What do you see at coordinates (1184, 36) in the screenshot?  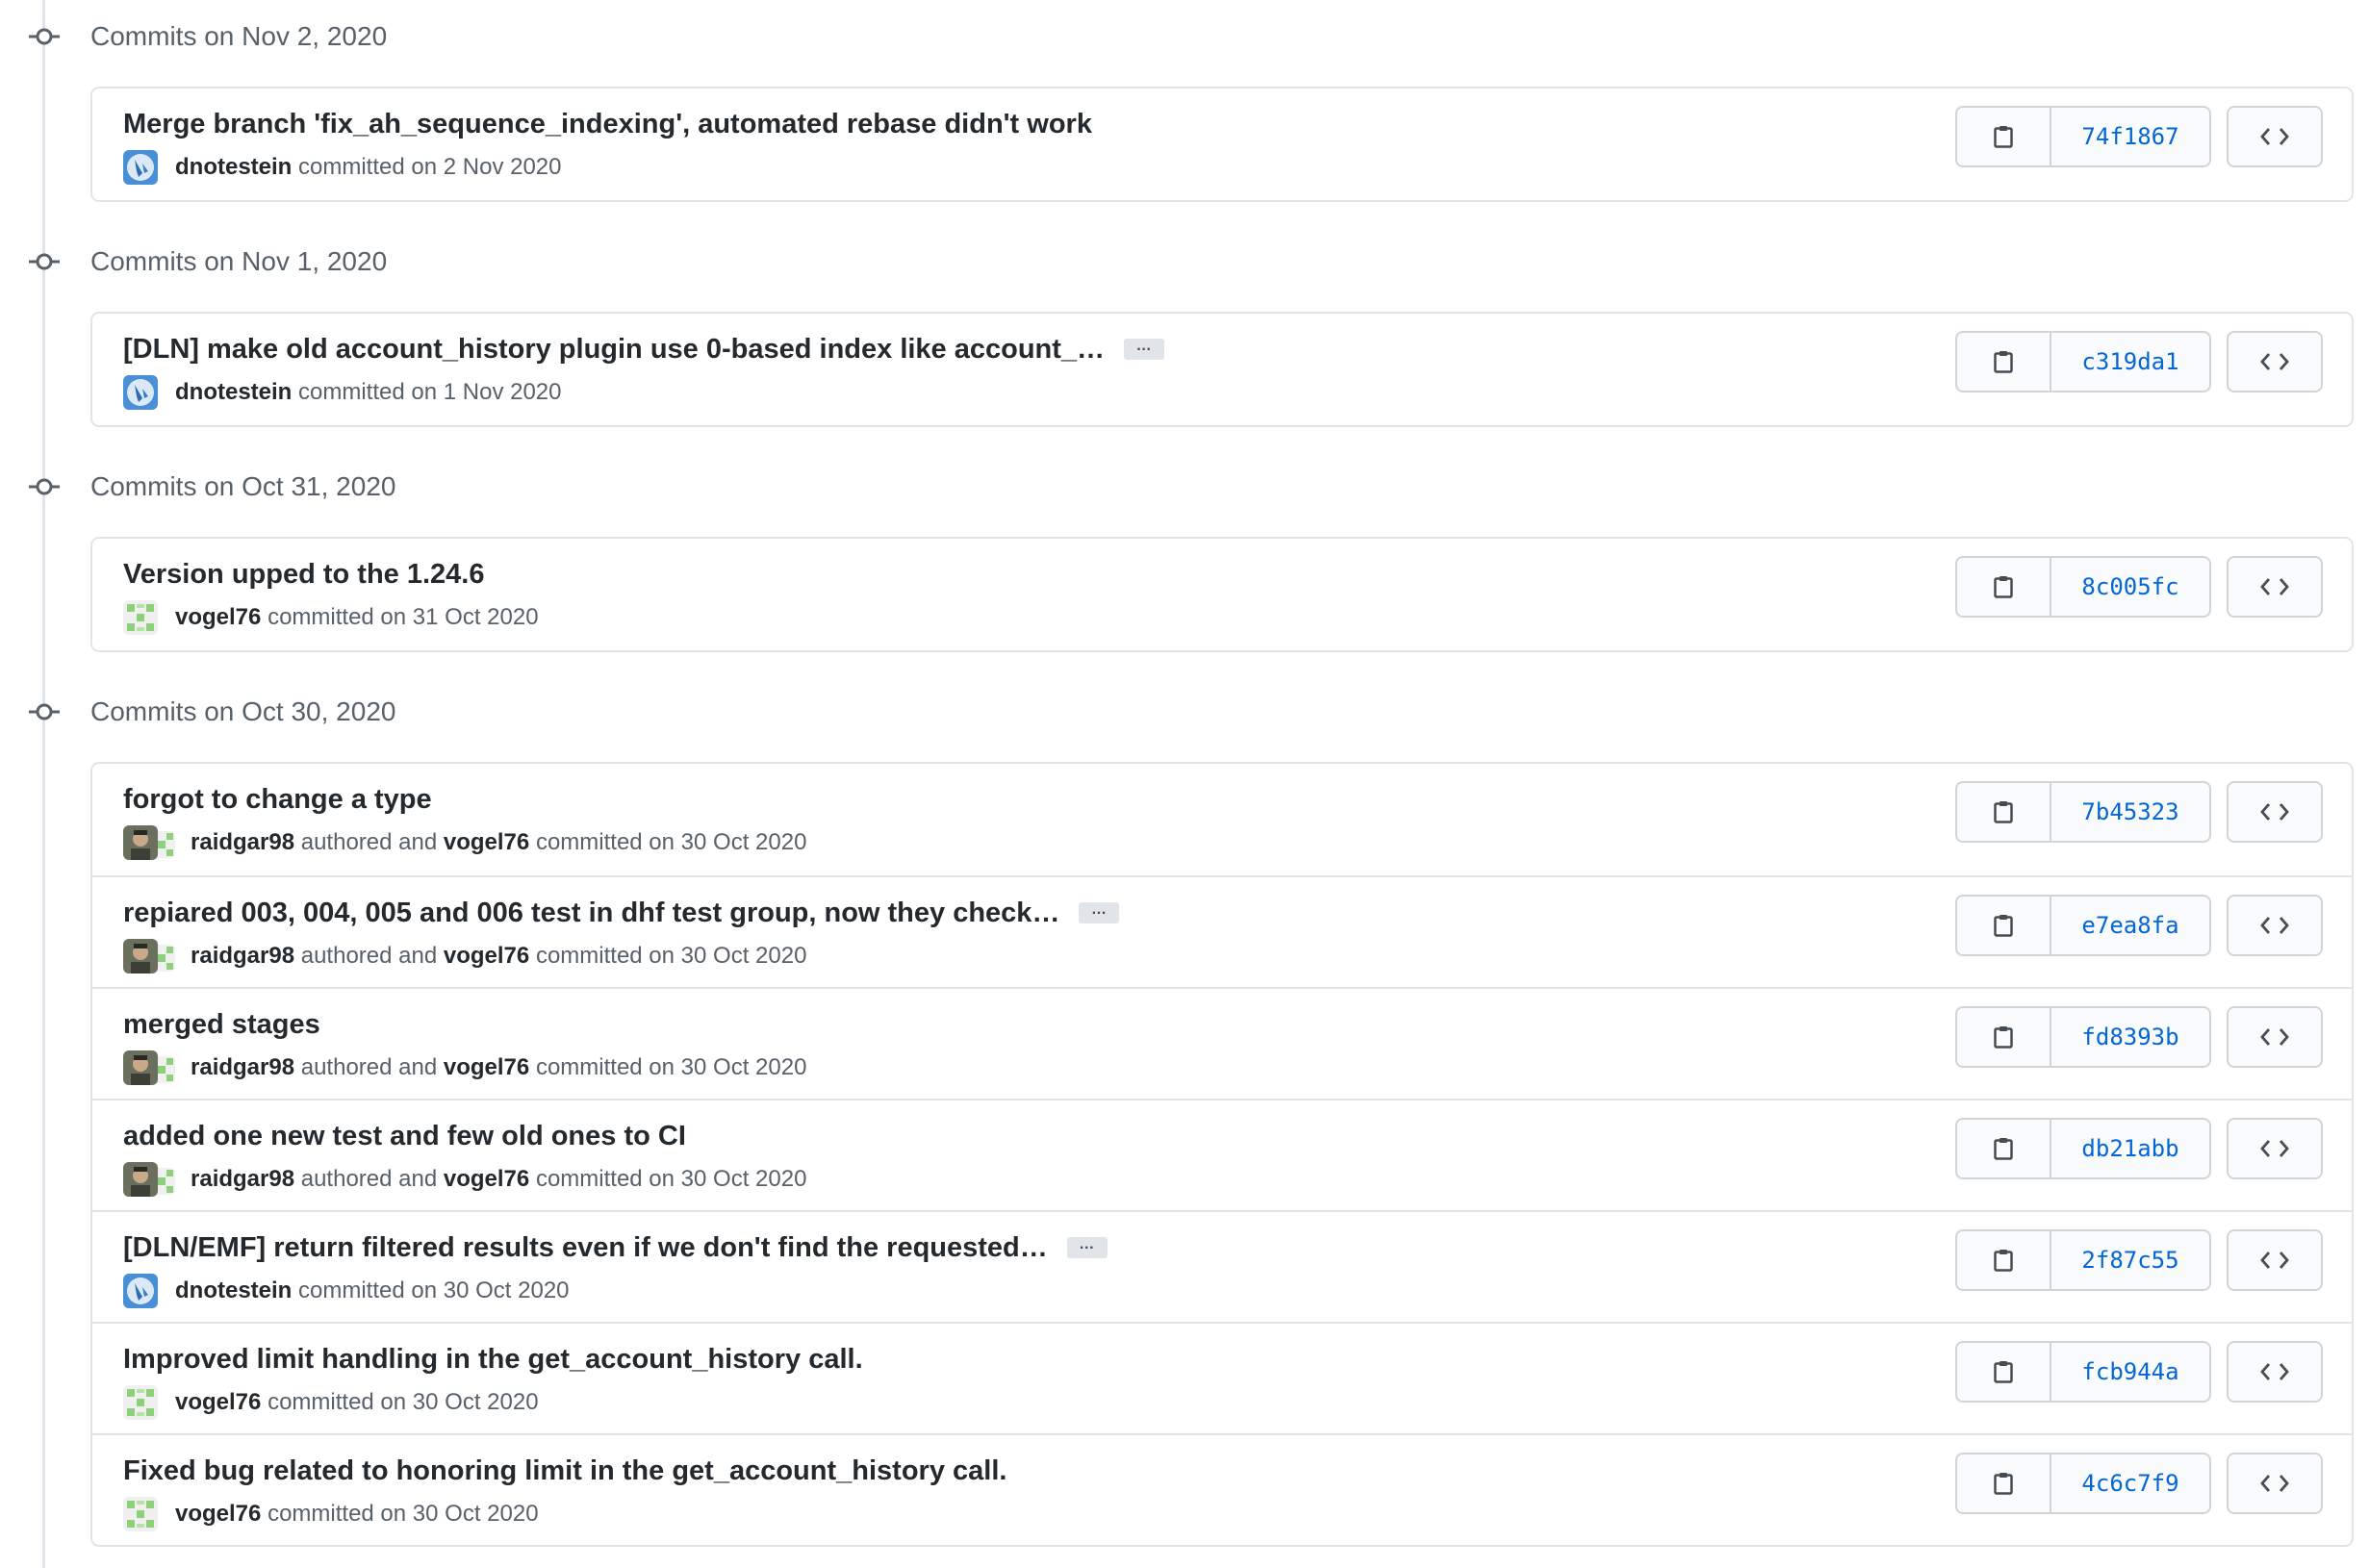 I see `commit-group-header: Commits on Nov 2, 2020` at bounding box center [1184, 36].